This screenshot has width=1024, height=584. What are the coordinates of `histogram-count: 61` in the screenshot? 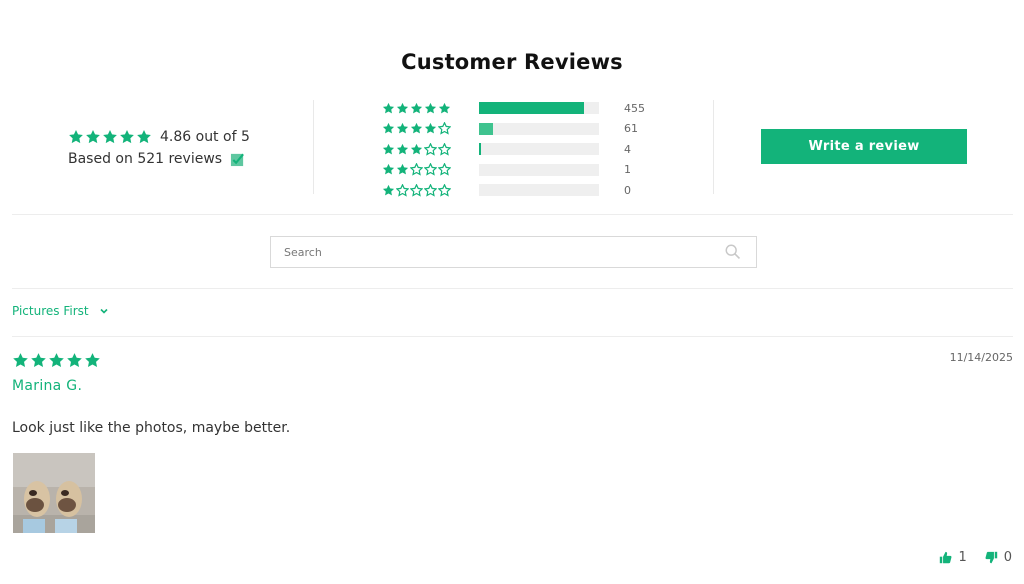 It's located at (631, 129).